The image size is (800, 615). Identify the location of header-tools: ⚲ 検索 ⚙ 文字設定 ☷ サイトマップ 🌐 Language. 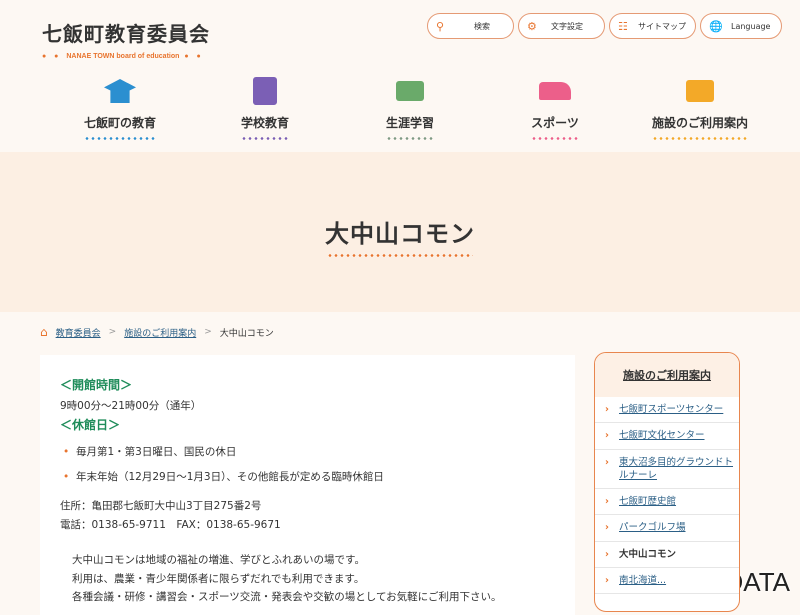
(604, 26).